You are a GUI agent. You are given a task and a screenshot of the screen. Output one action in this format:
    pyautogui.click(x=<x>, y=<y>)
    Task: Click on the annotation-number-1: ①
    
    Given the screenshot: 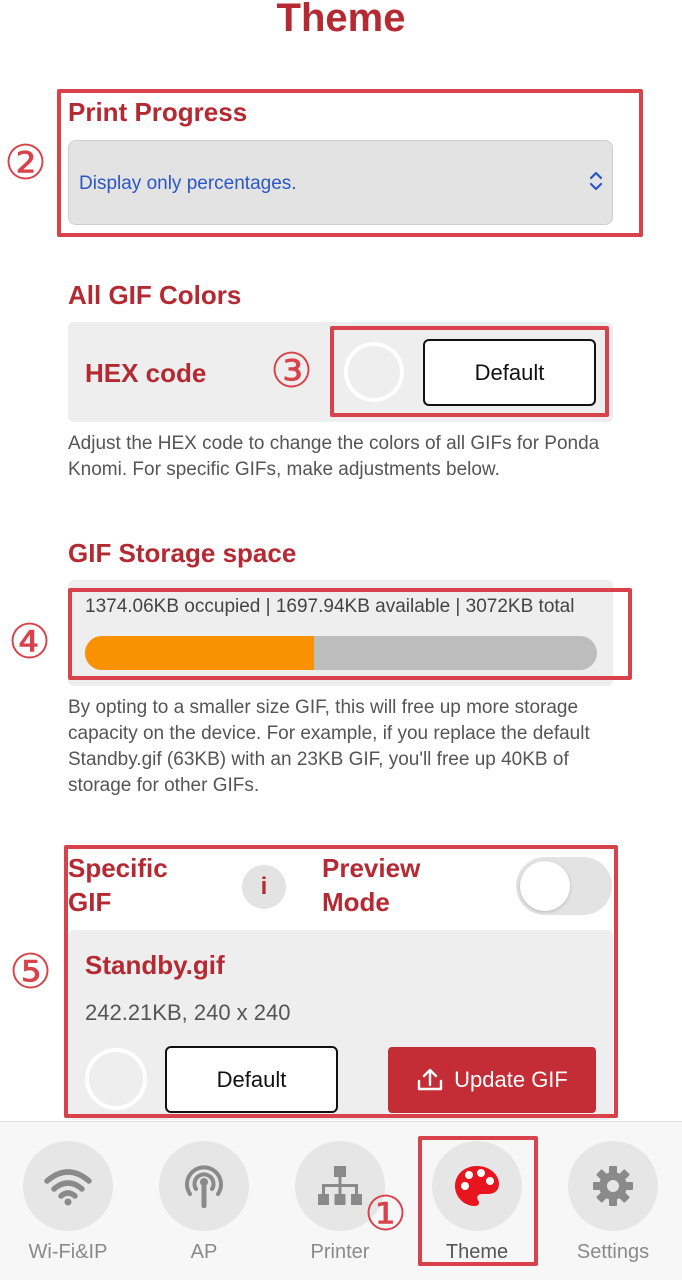 What is the action you would take?
    pyautogui.click(x=386, y=1214)
    